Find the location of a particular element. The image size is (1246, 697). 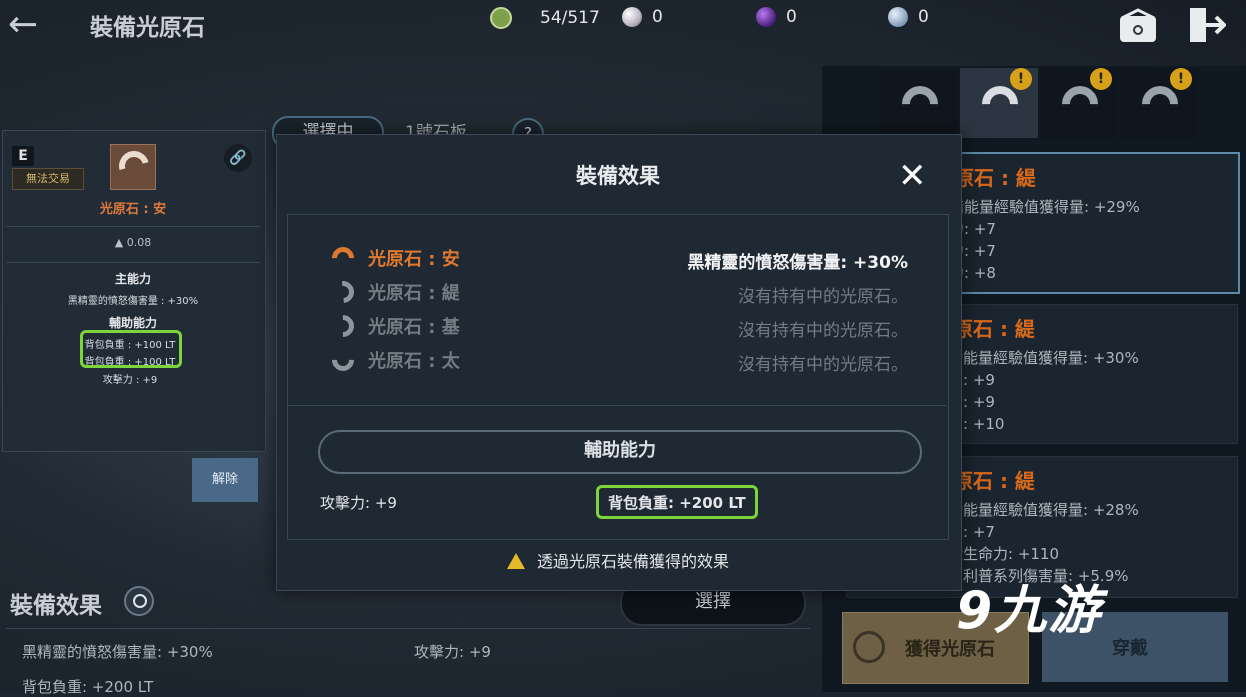

silver-coin-icon is located at coordinates (898, 17).